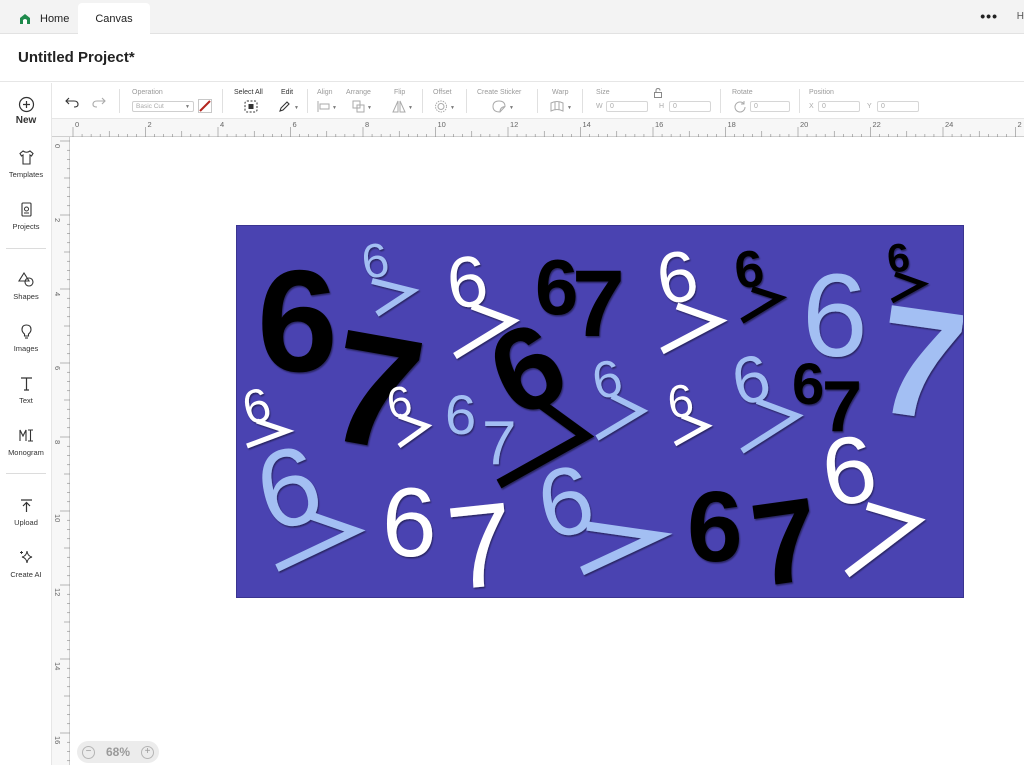 The width and height of the screenshot is (1024, 770). Describe the element at coordinates (57, 666) in the screenshot. I see `ruler-number: 14` at that location.